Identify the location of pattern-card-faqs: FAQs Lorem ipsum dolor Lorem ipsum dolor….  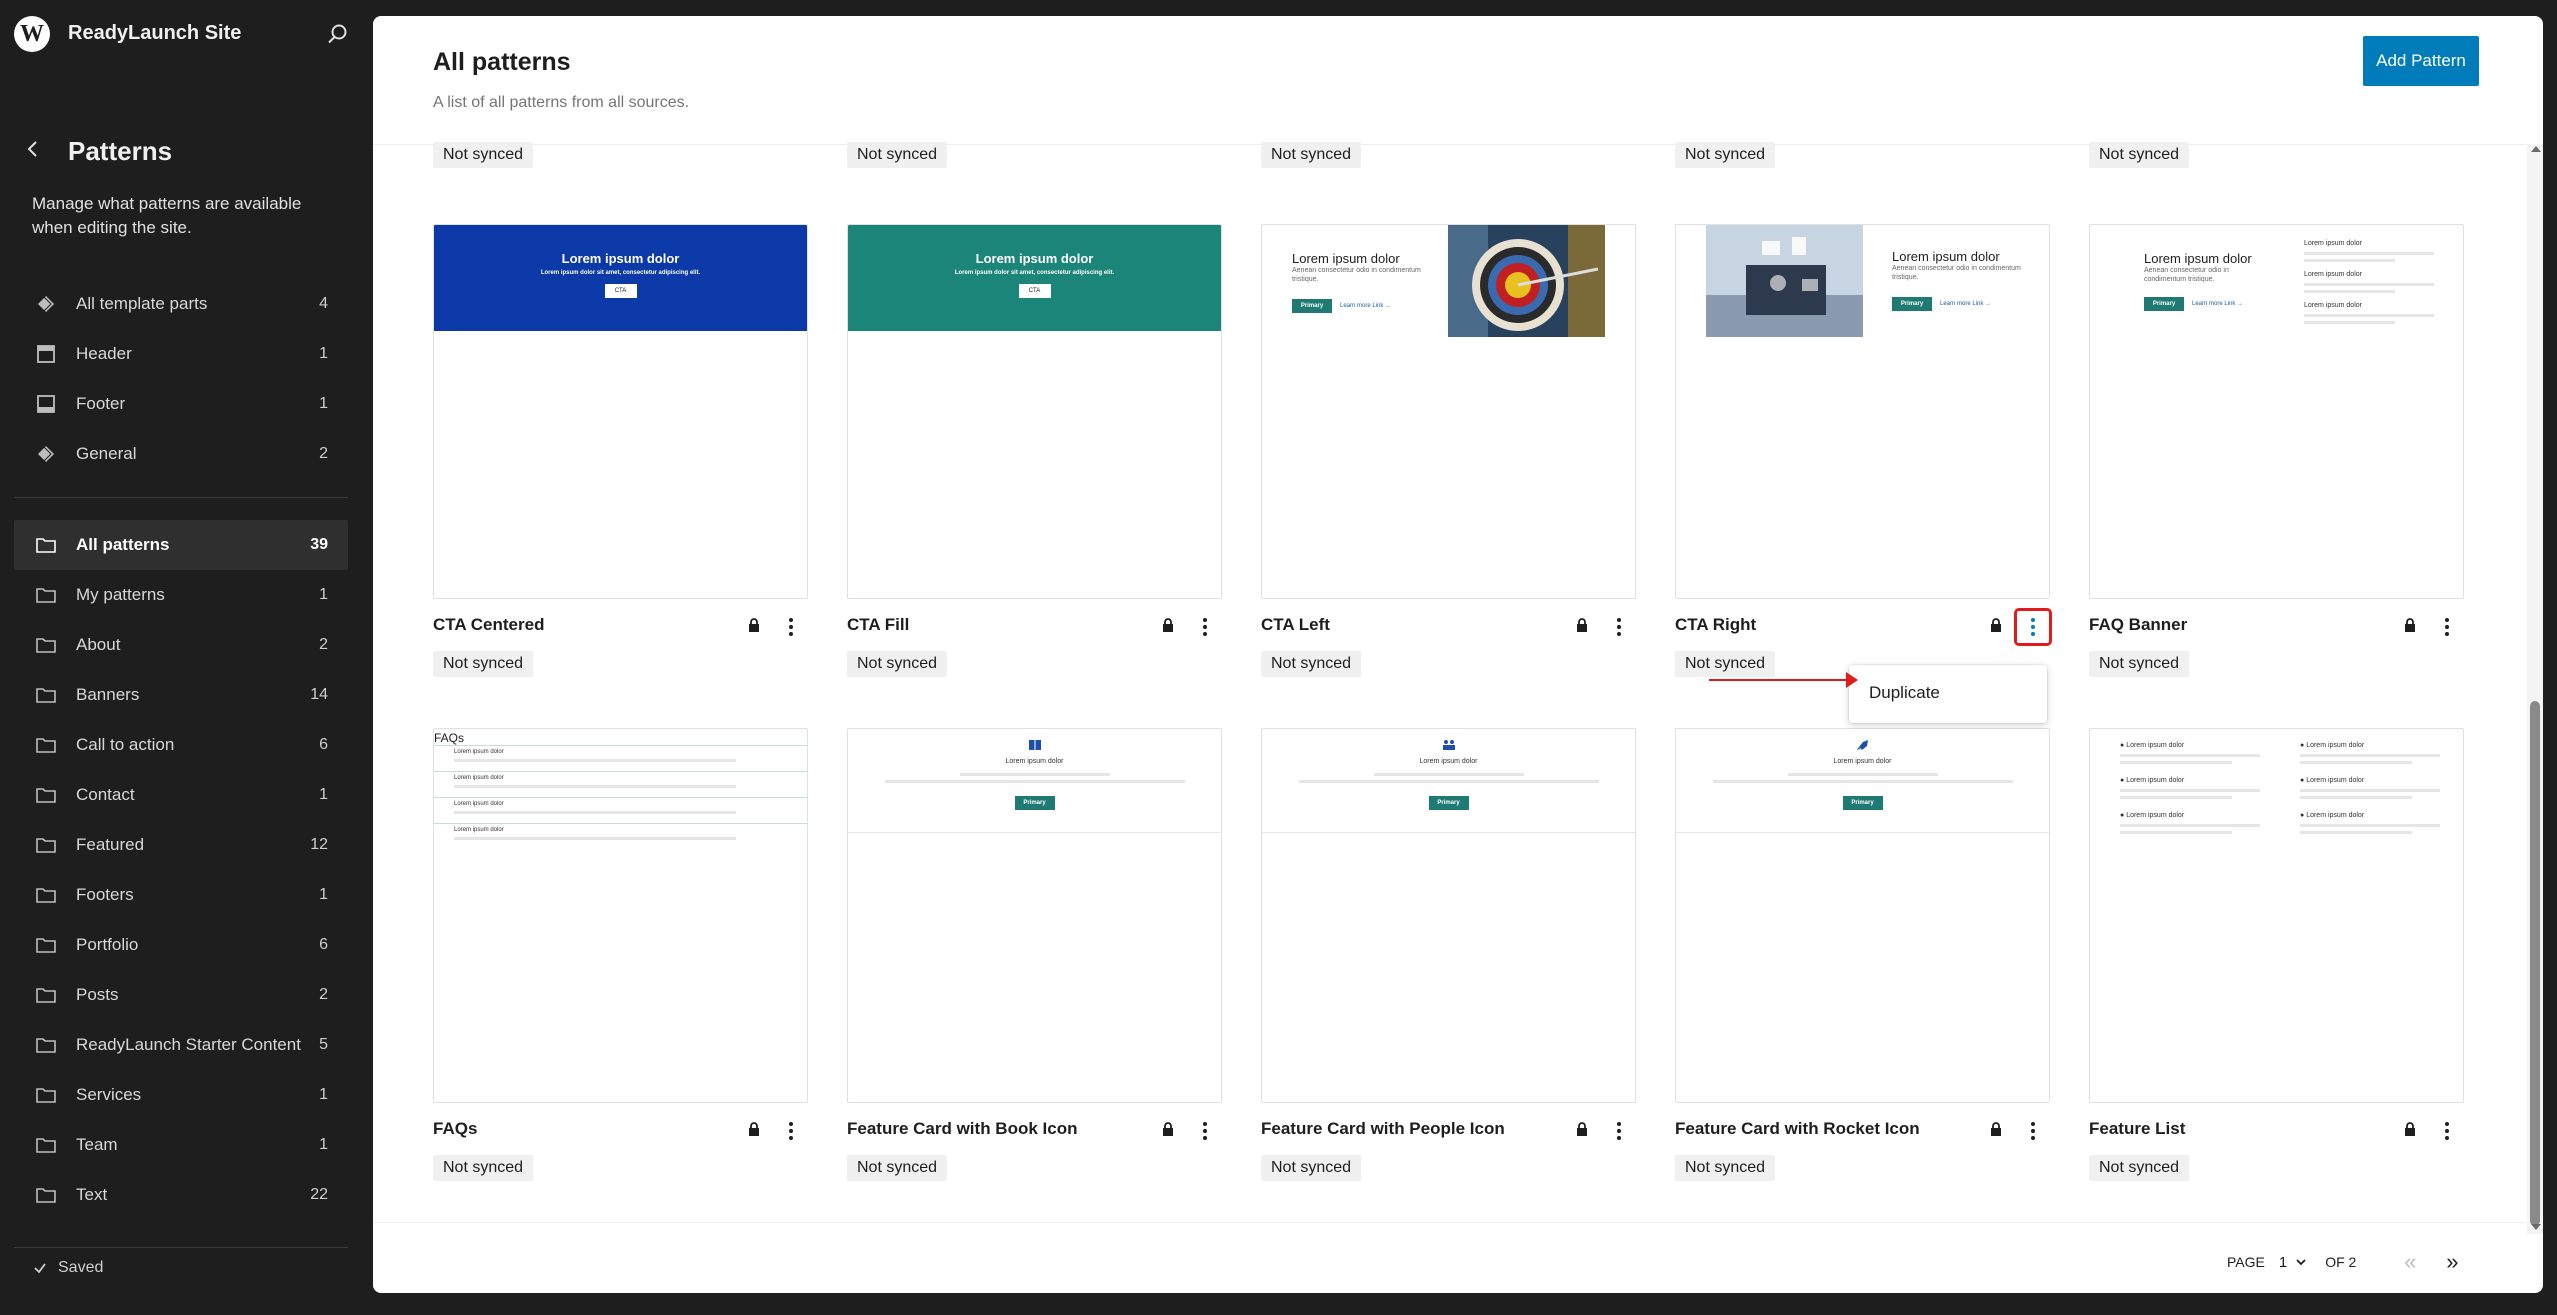
(620, 954).